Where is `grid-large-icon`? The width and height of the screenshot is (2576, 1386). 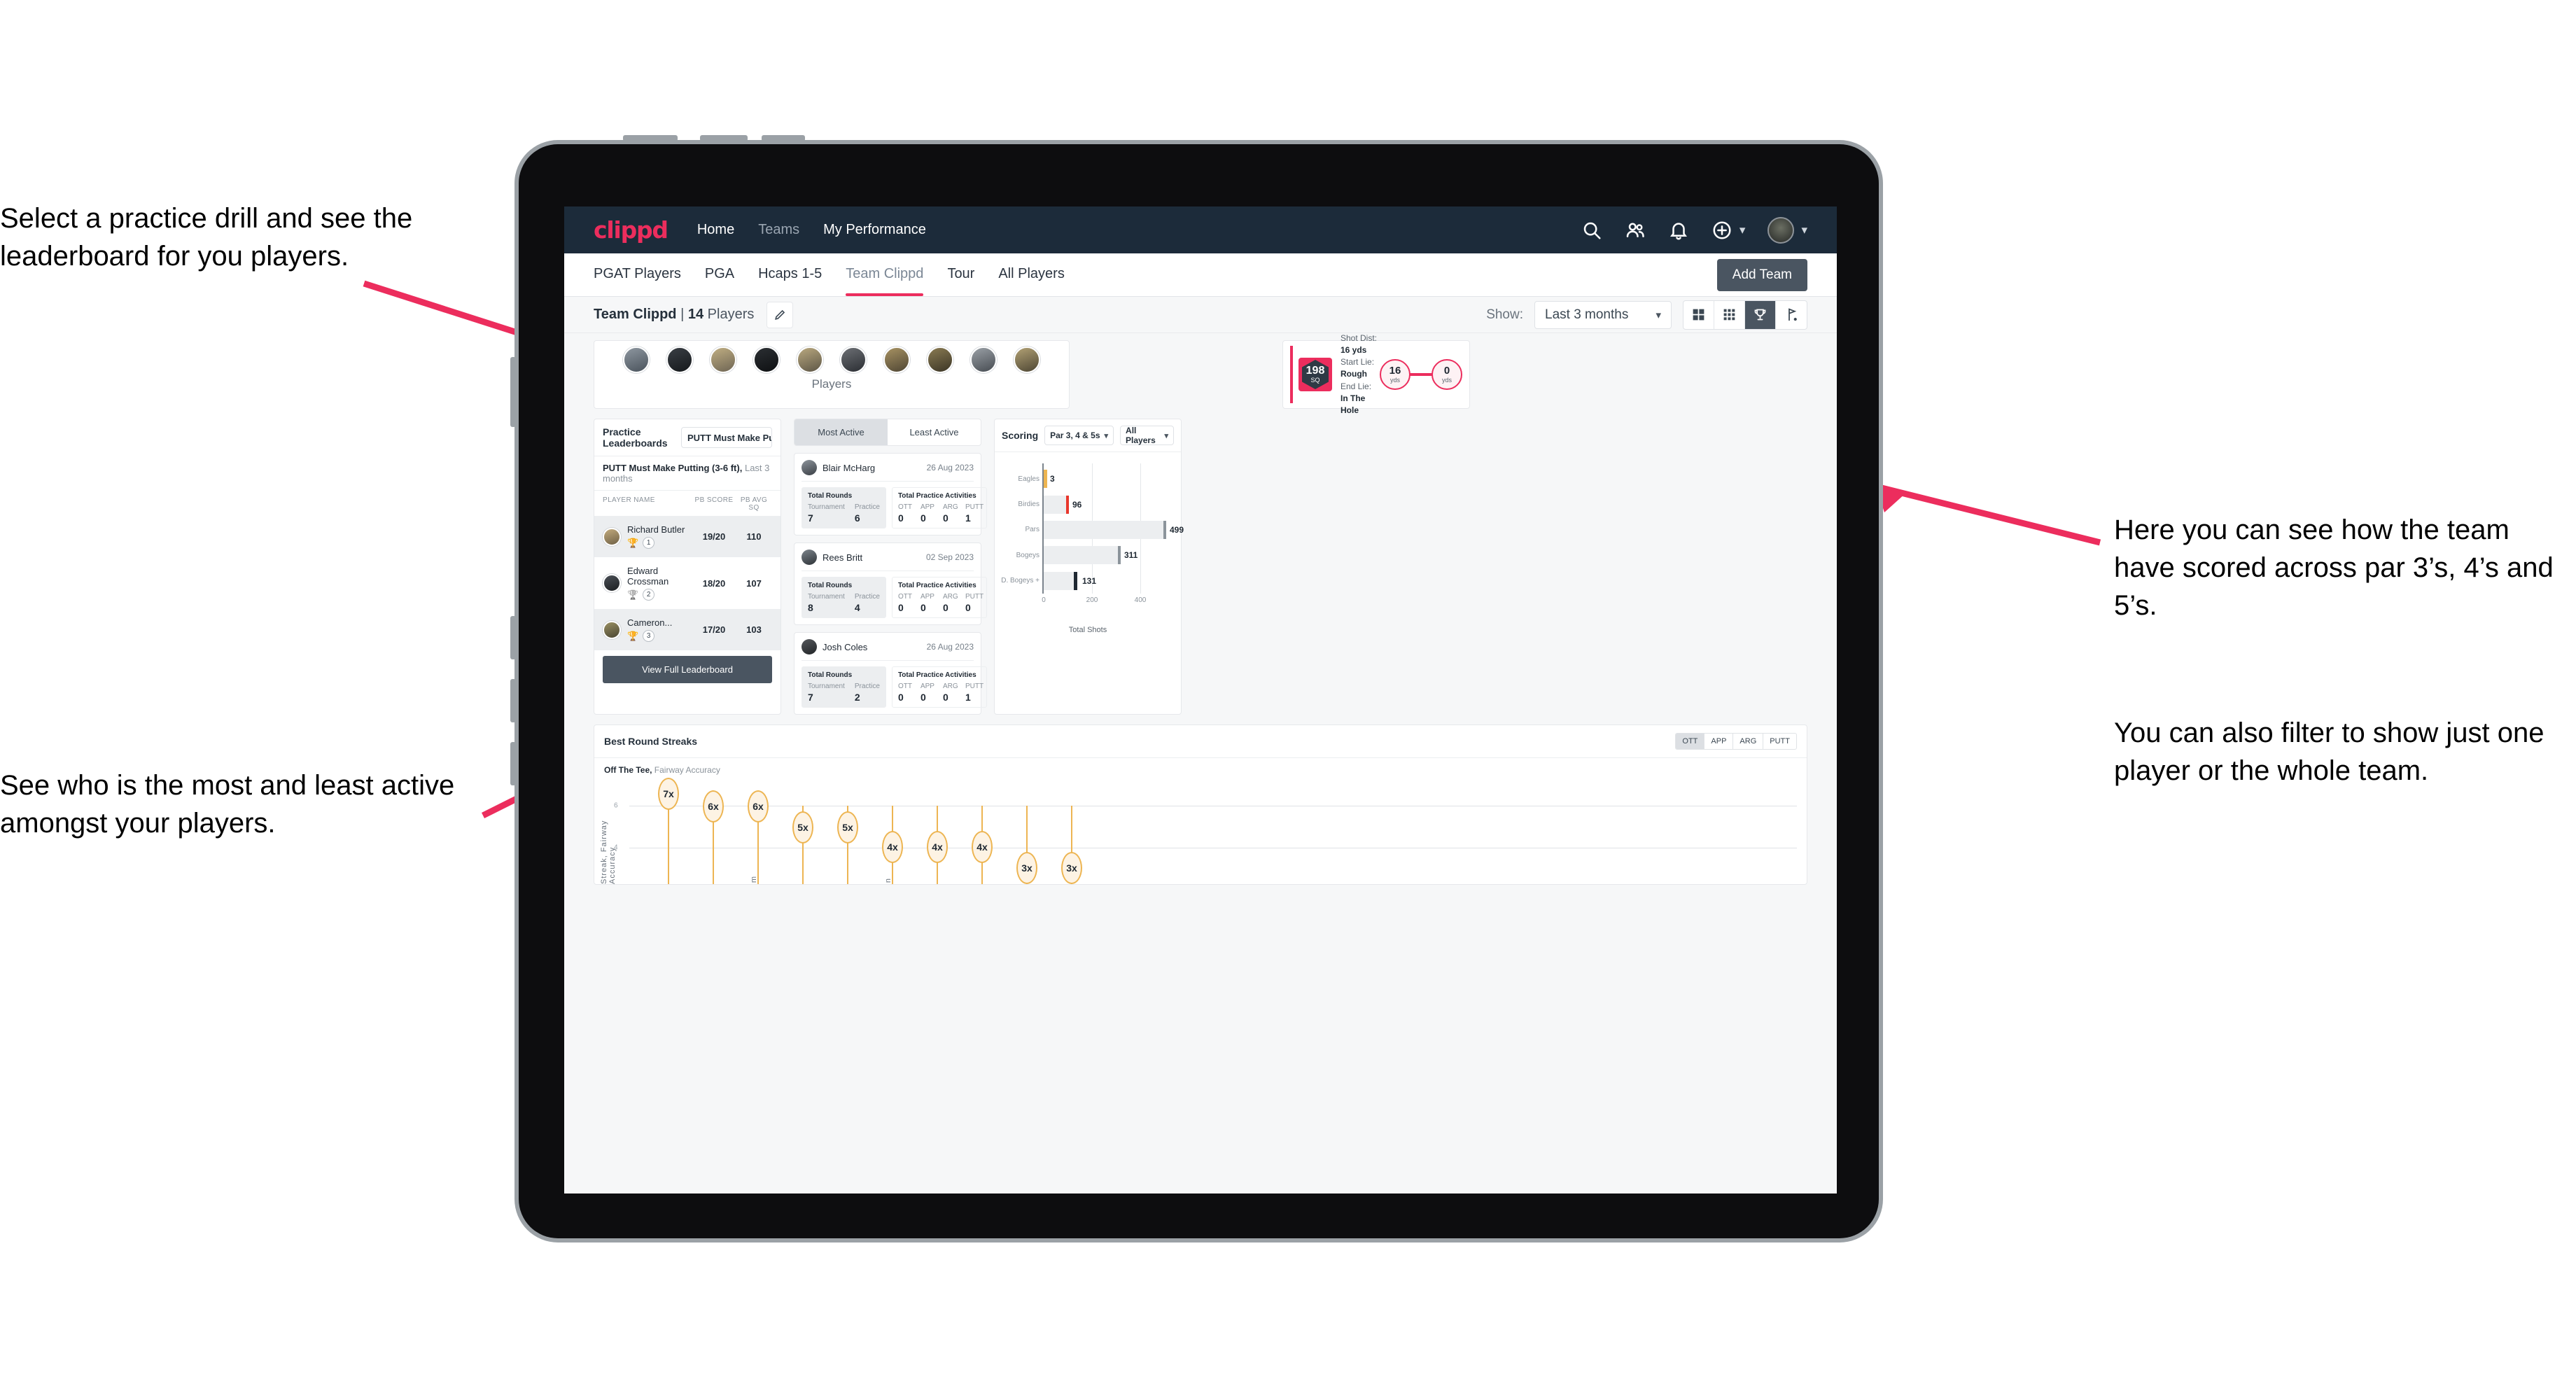 grid-large-icon is located at coordinates (1698, 315).